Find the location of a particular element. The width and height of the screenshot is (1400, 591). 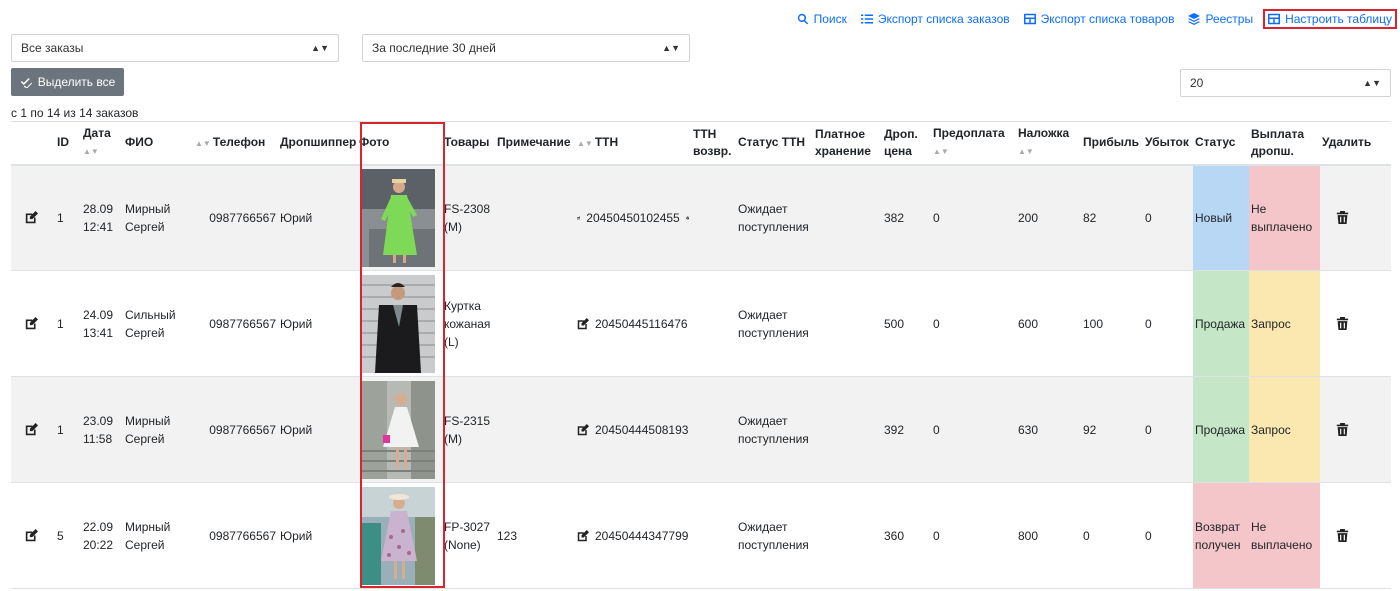

col-ttn: ▲▼ ТТН is located at coordinates (633, 143).